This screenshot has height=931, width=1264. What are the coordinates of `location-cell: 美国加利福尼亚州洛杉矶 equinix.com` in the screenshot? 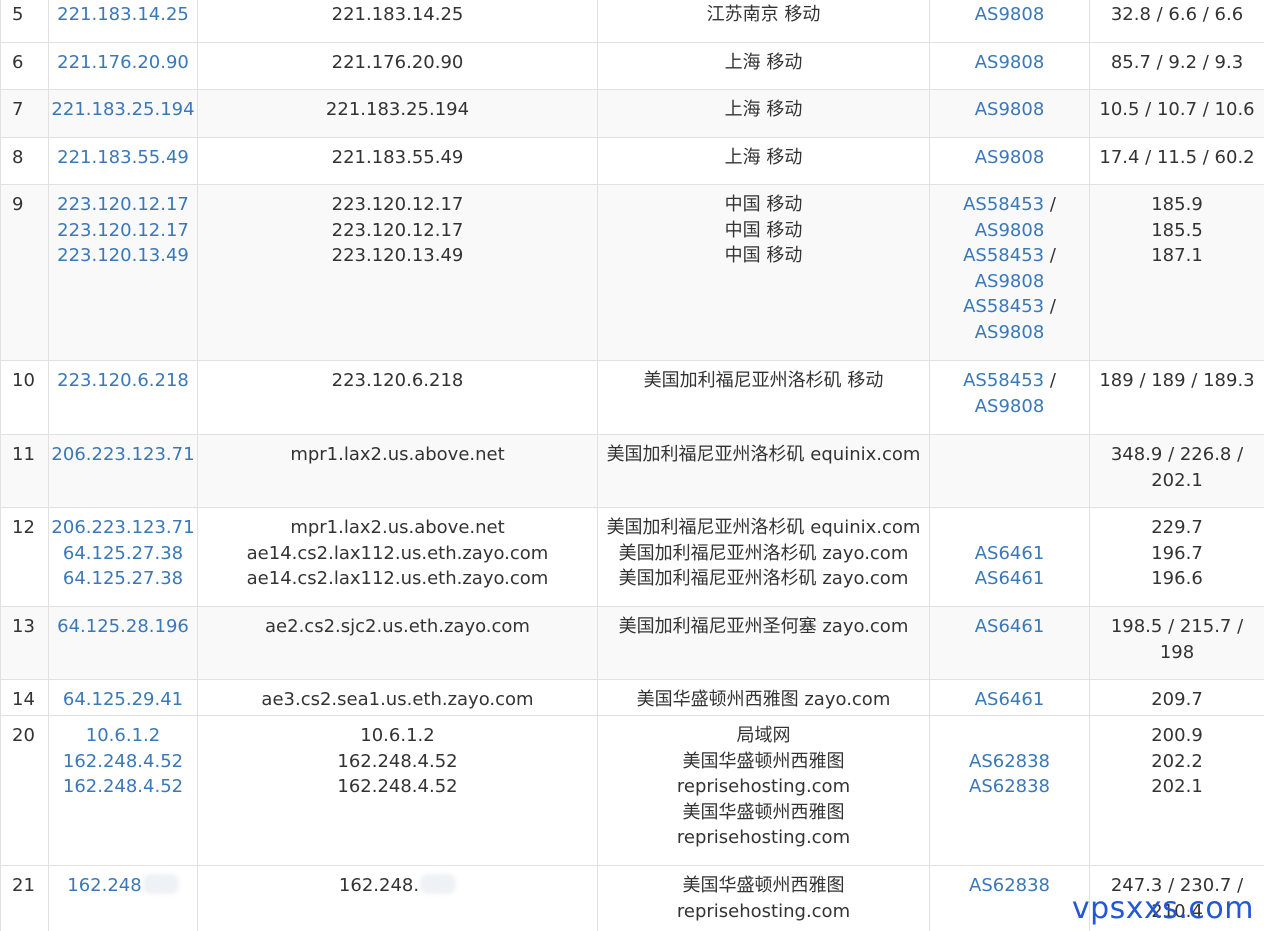 It's located at (763, 471).